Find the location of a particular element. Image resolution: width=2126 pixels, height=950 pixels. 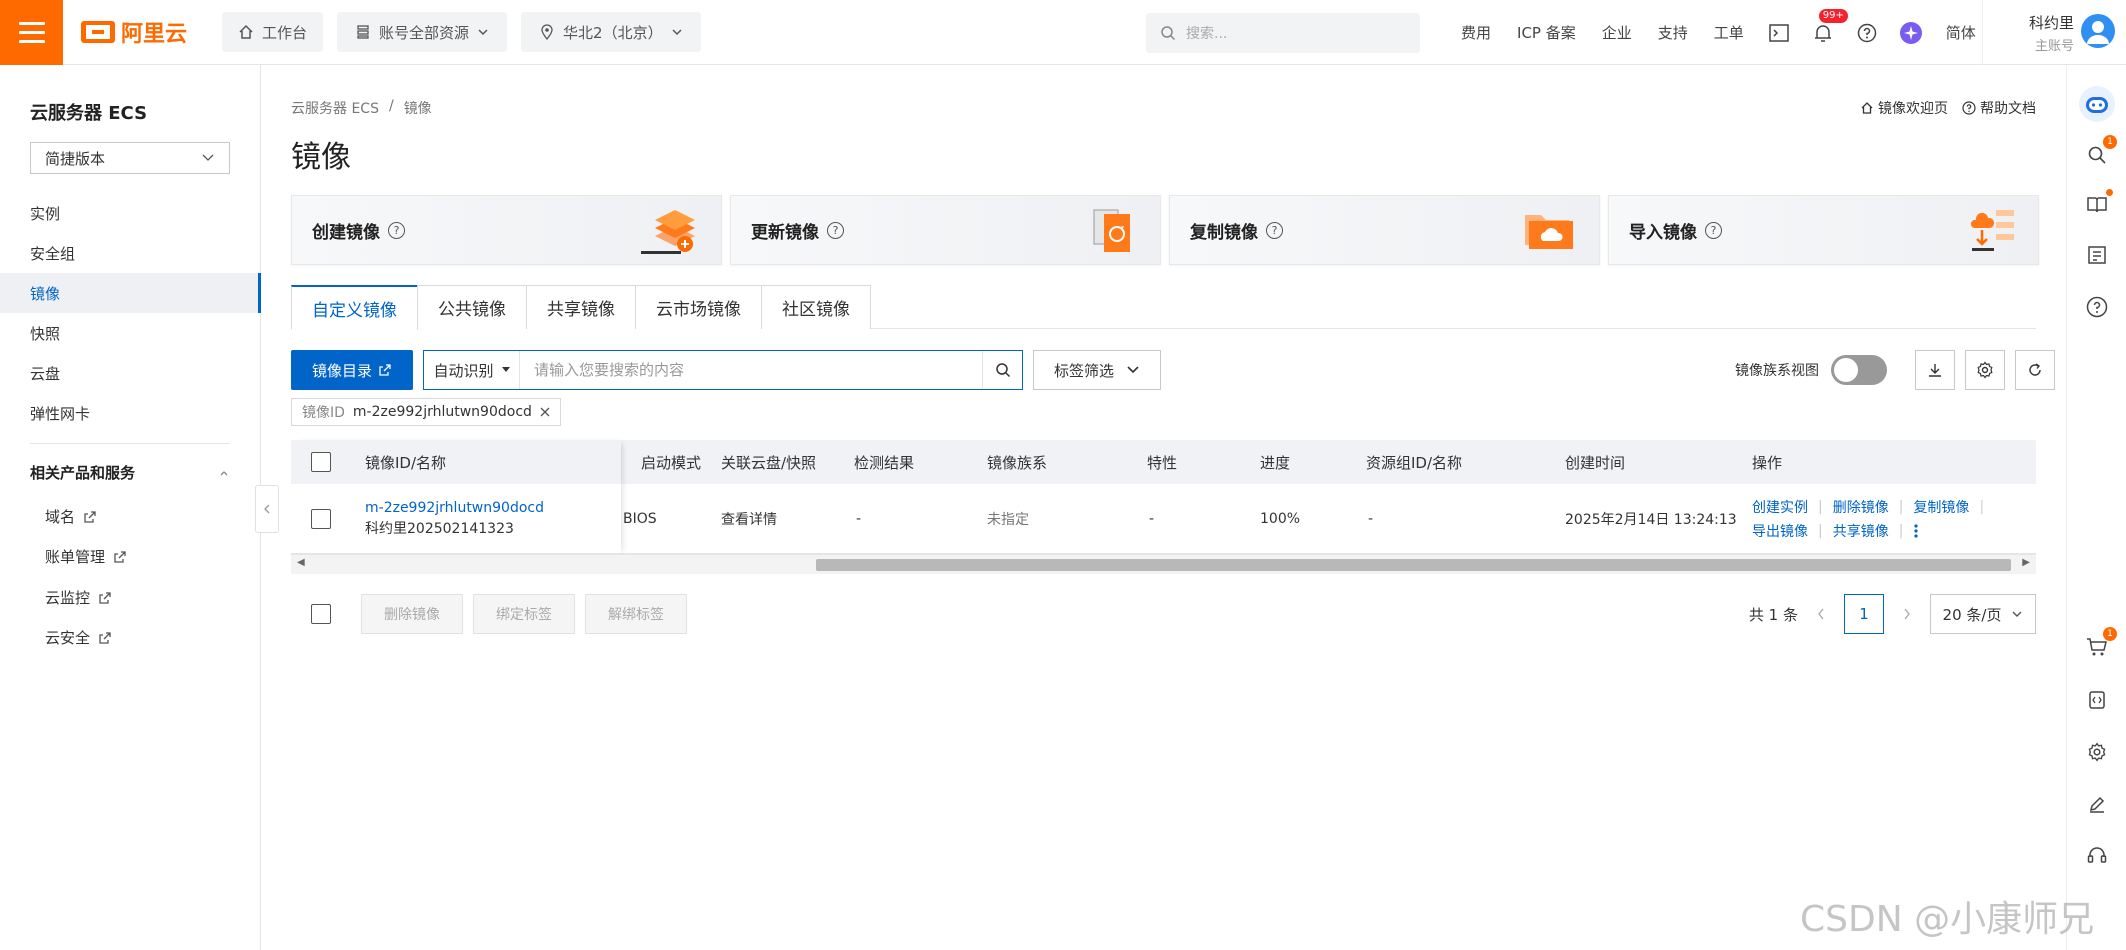

created-time: 2025年2月14日 13:24:13 is located at coordinates (1651, 519).